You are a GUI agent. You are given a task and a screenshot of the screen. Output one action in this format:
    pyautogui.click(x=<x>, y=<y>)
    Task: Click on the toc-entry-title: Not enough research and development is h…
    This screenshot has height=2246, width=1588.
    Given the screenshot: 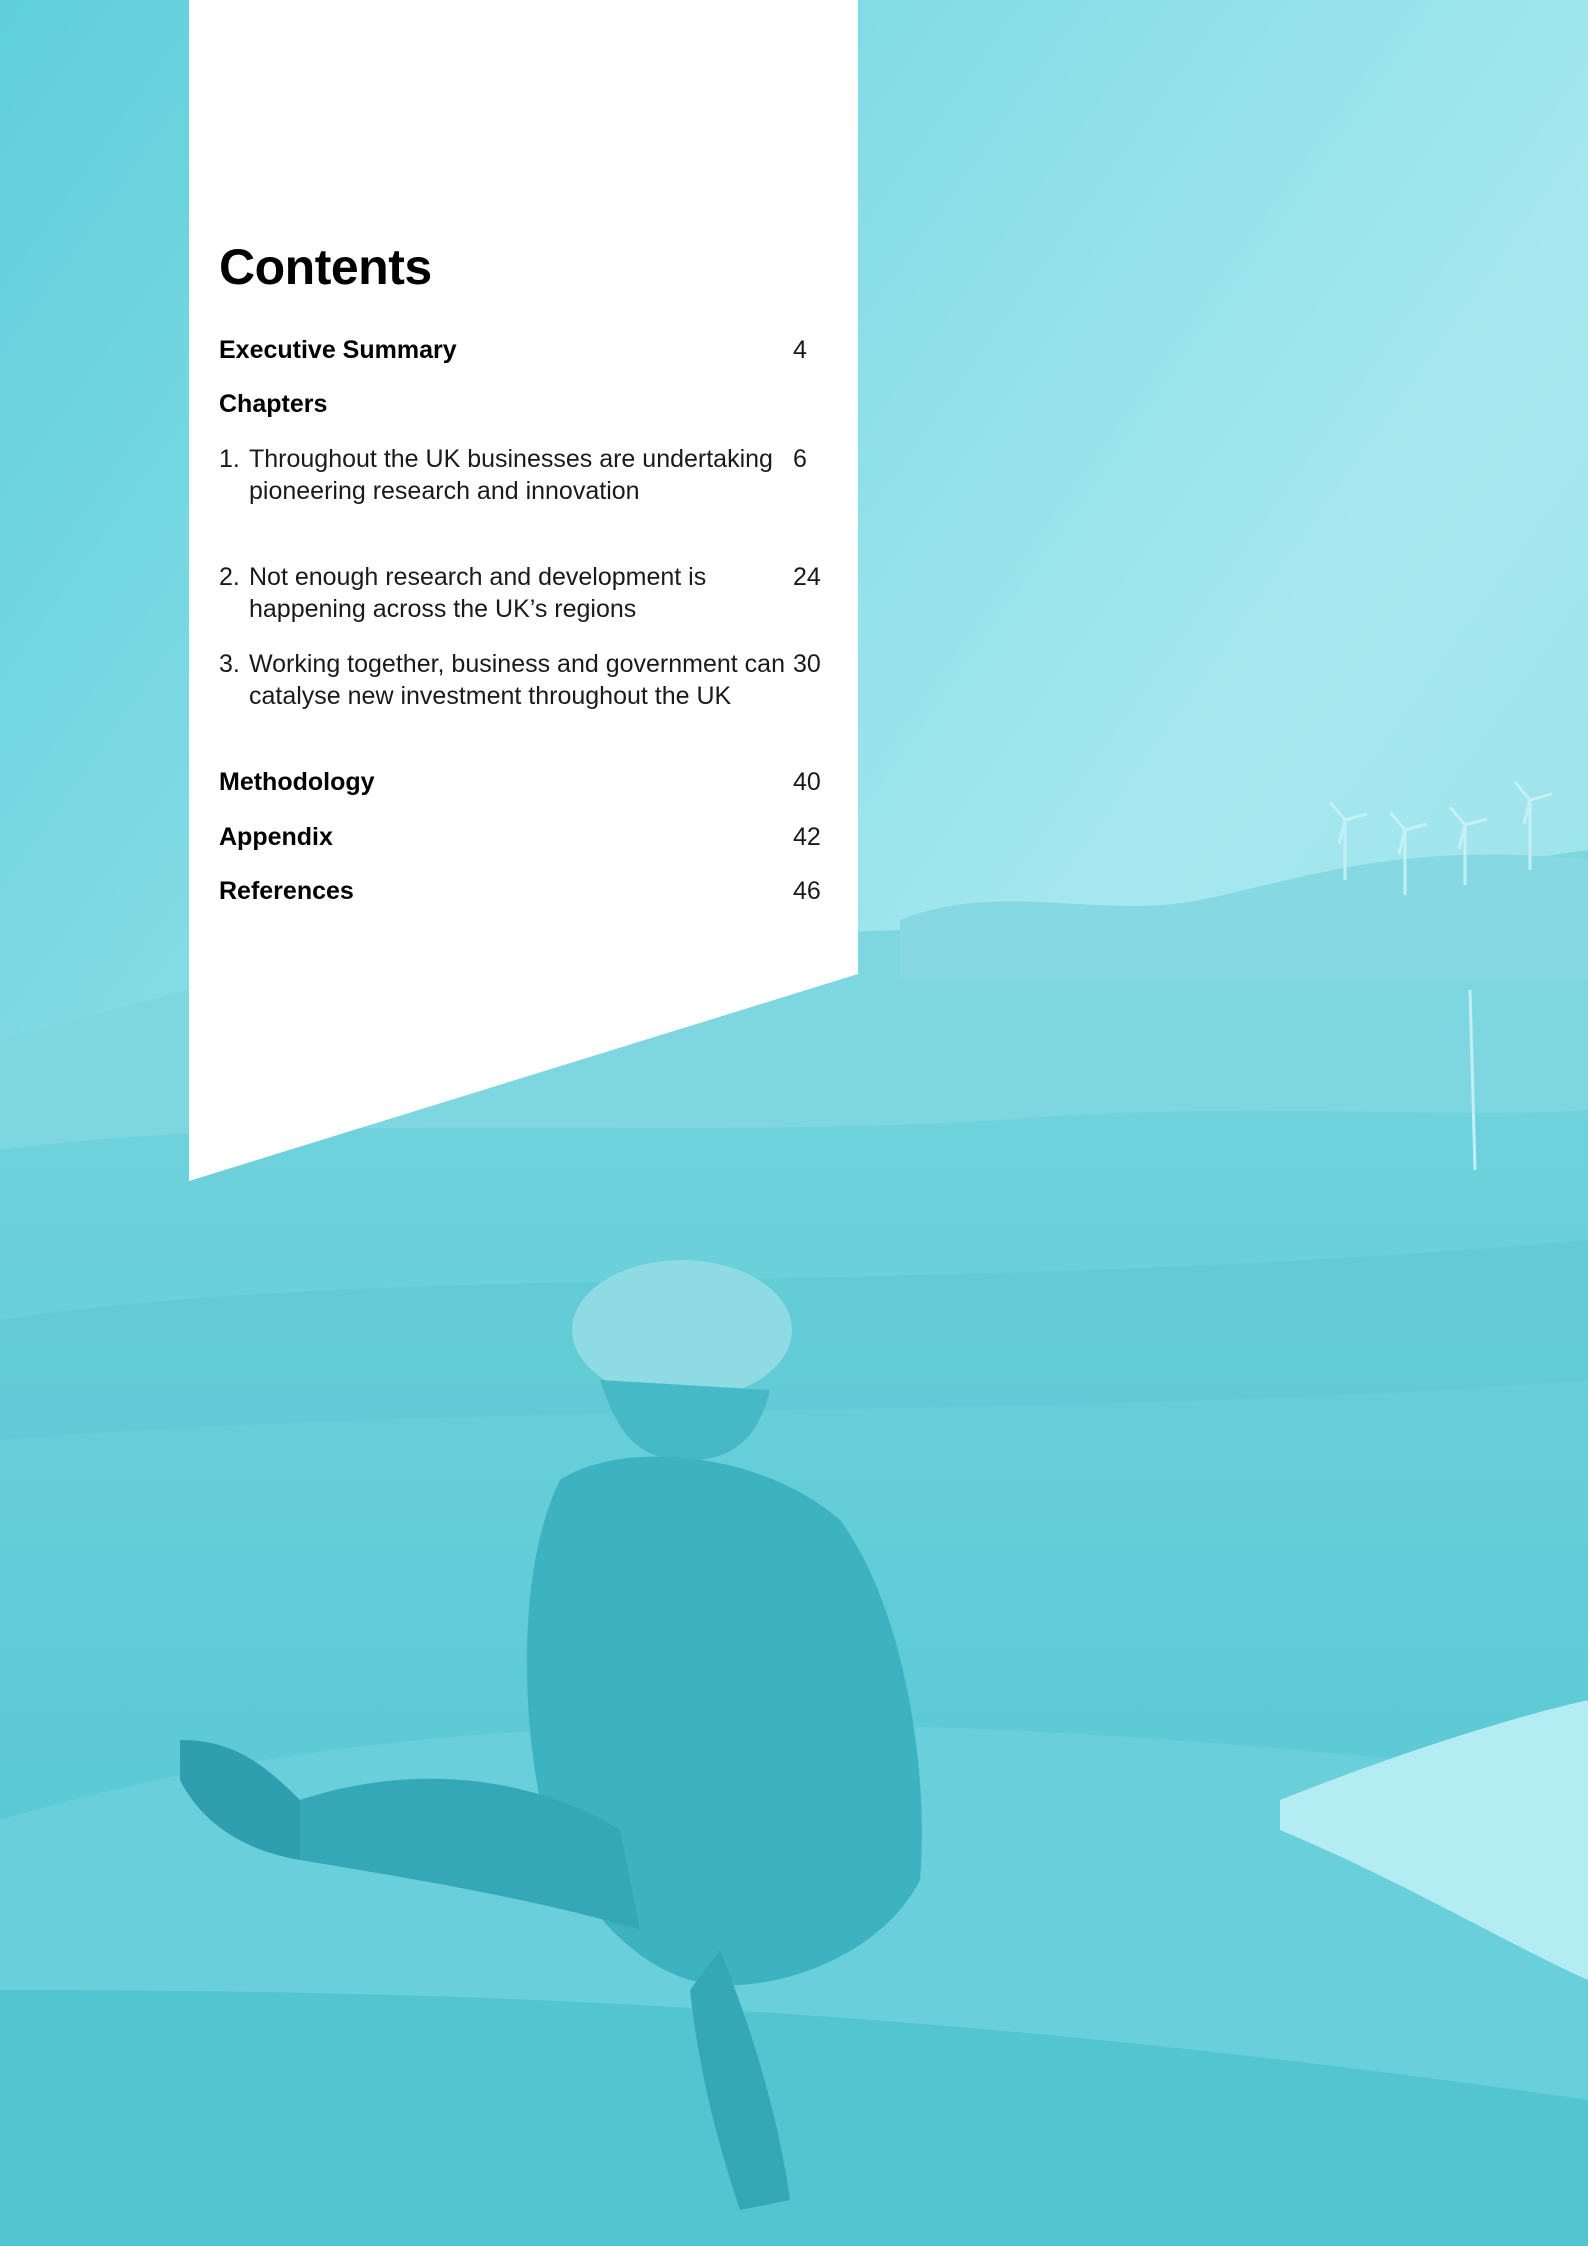 What is the action you would take?
    pyautogui.click(x=478, y=593)
    